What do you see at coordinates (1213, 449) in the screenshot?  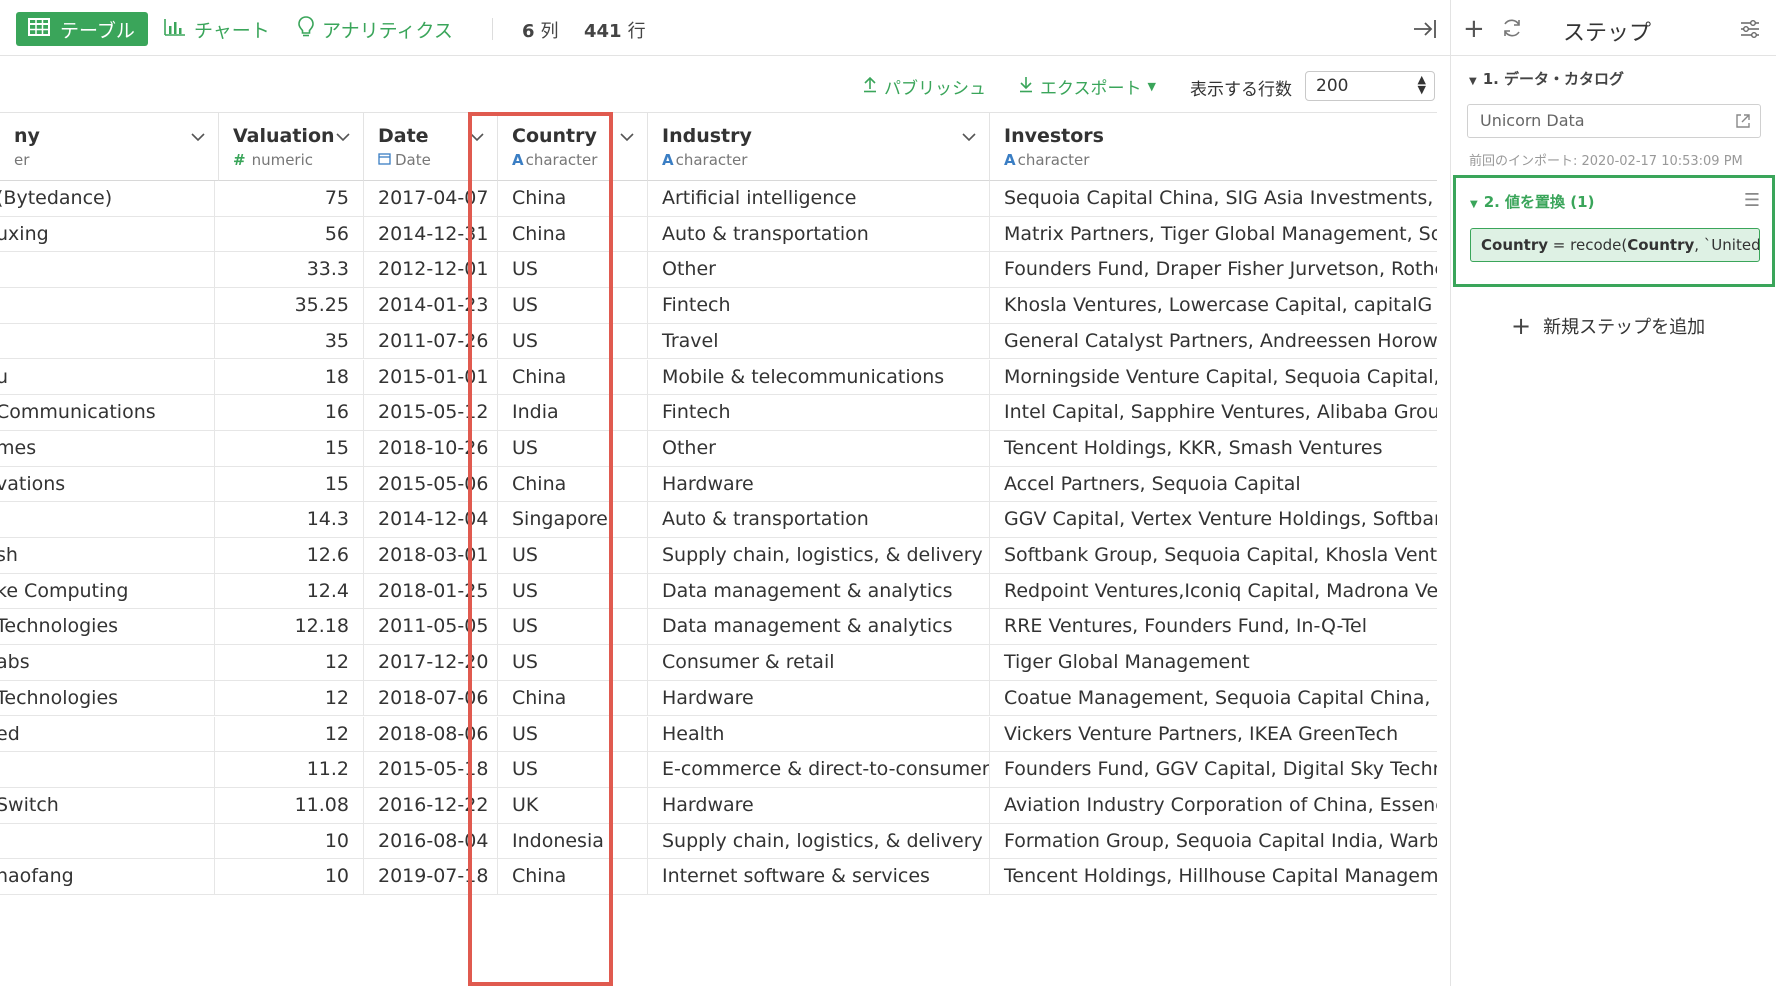 I see `cell-investors: Tencent Holdings, KKR, Smash Ventures` at bounding box center [1213, 449].